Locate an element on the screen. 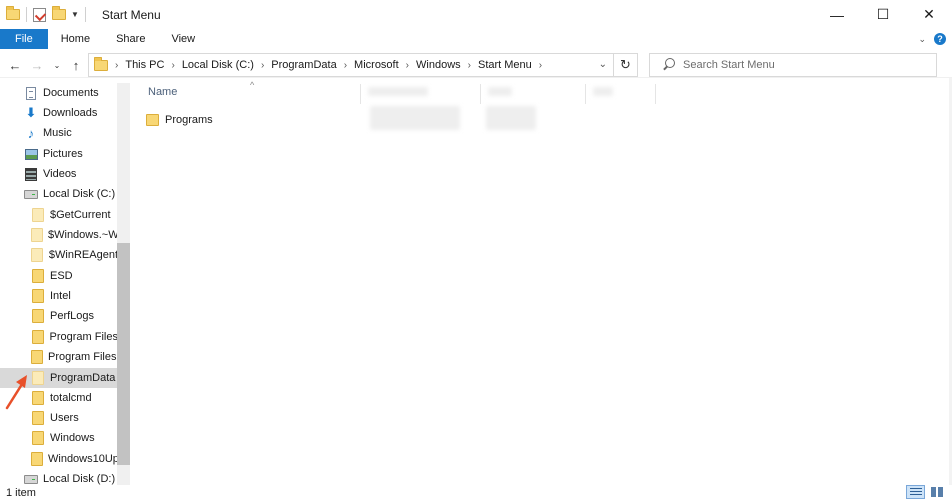 The width and height of the screenshot is (952, 500). nav-item-label: Program Files is located at coordinates (83, 337).